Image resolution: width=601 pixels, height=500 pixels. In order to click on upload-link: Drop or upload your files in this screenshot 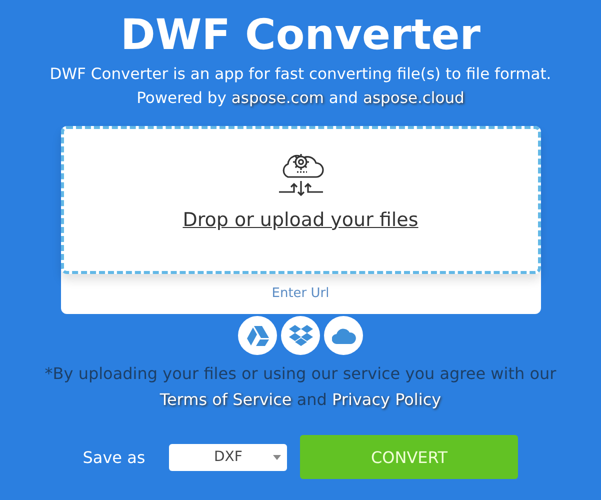, I will do `click(300, 220)`.